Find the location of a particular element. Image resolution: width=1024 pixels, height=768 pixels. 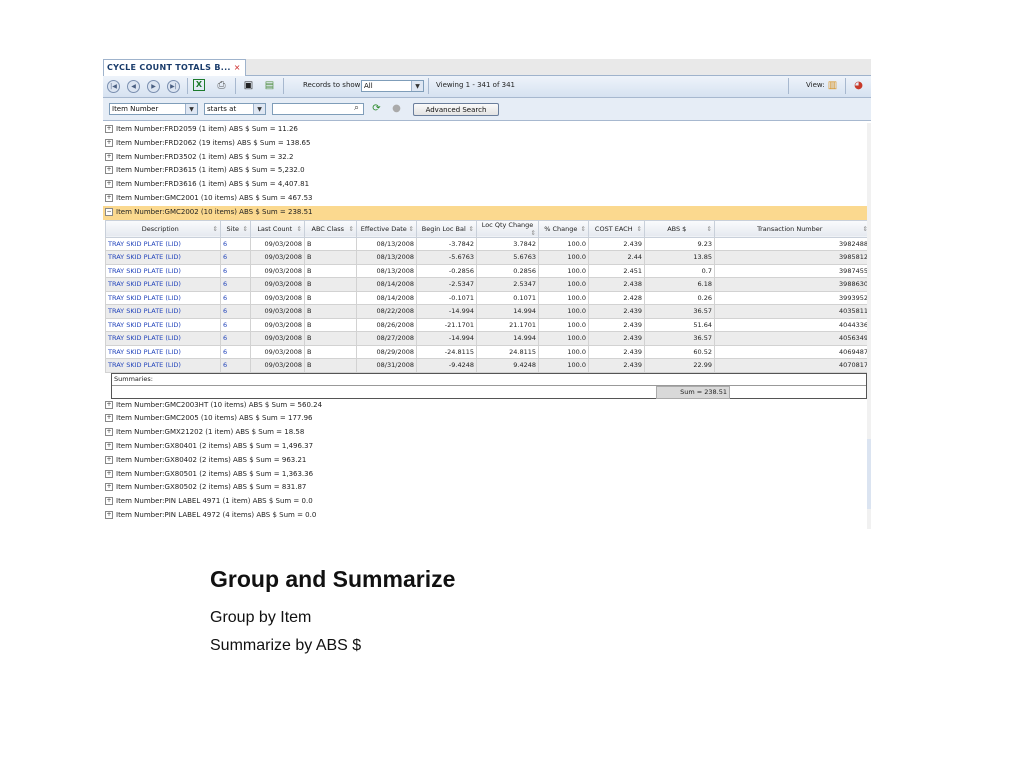

collapse-icon: − is located at coordinates (109, 211).